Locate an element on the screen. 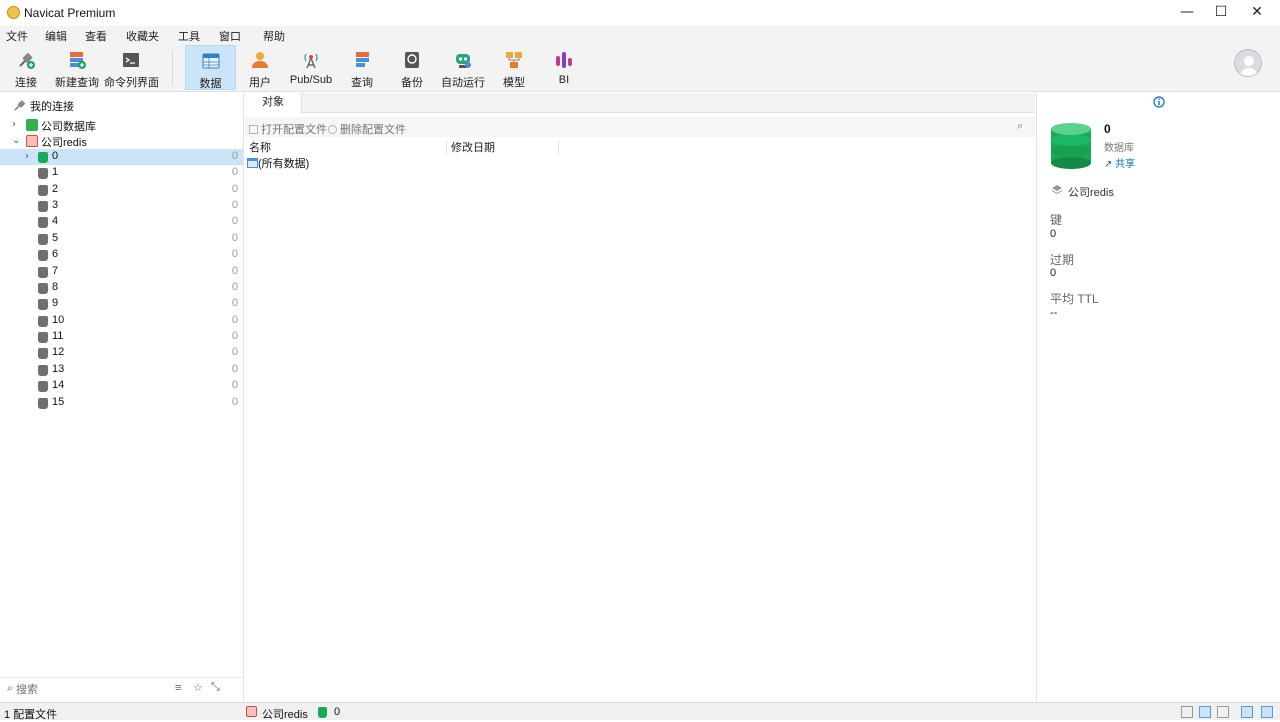 Image resolution: width=1280 pixels, height=722 pixels. menu-file: 文件 is located at coordinates (17, 36).